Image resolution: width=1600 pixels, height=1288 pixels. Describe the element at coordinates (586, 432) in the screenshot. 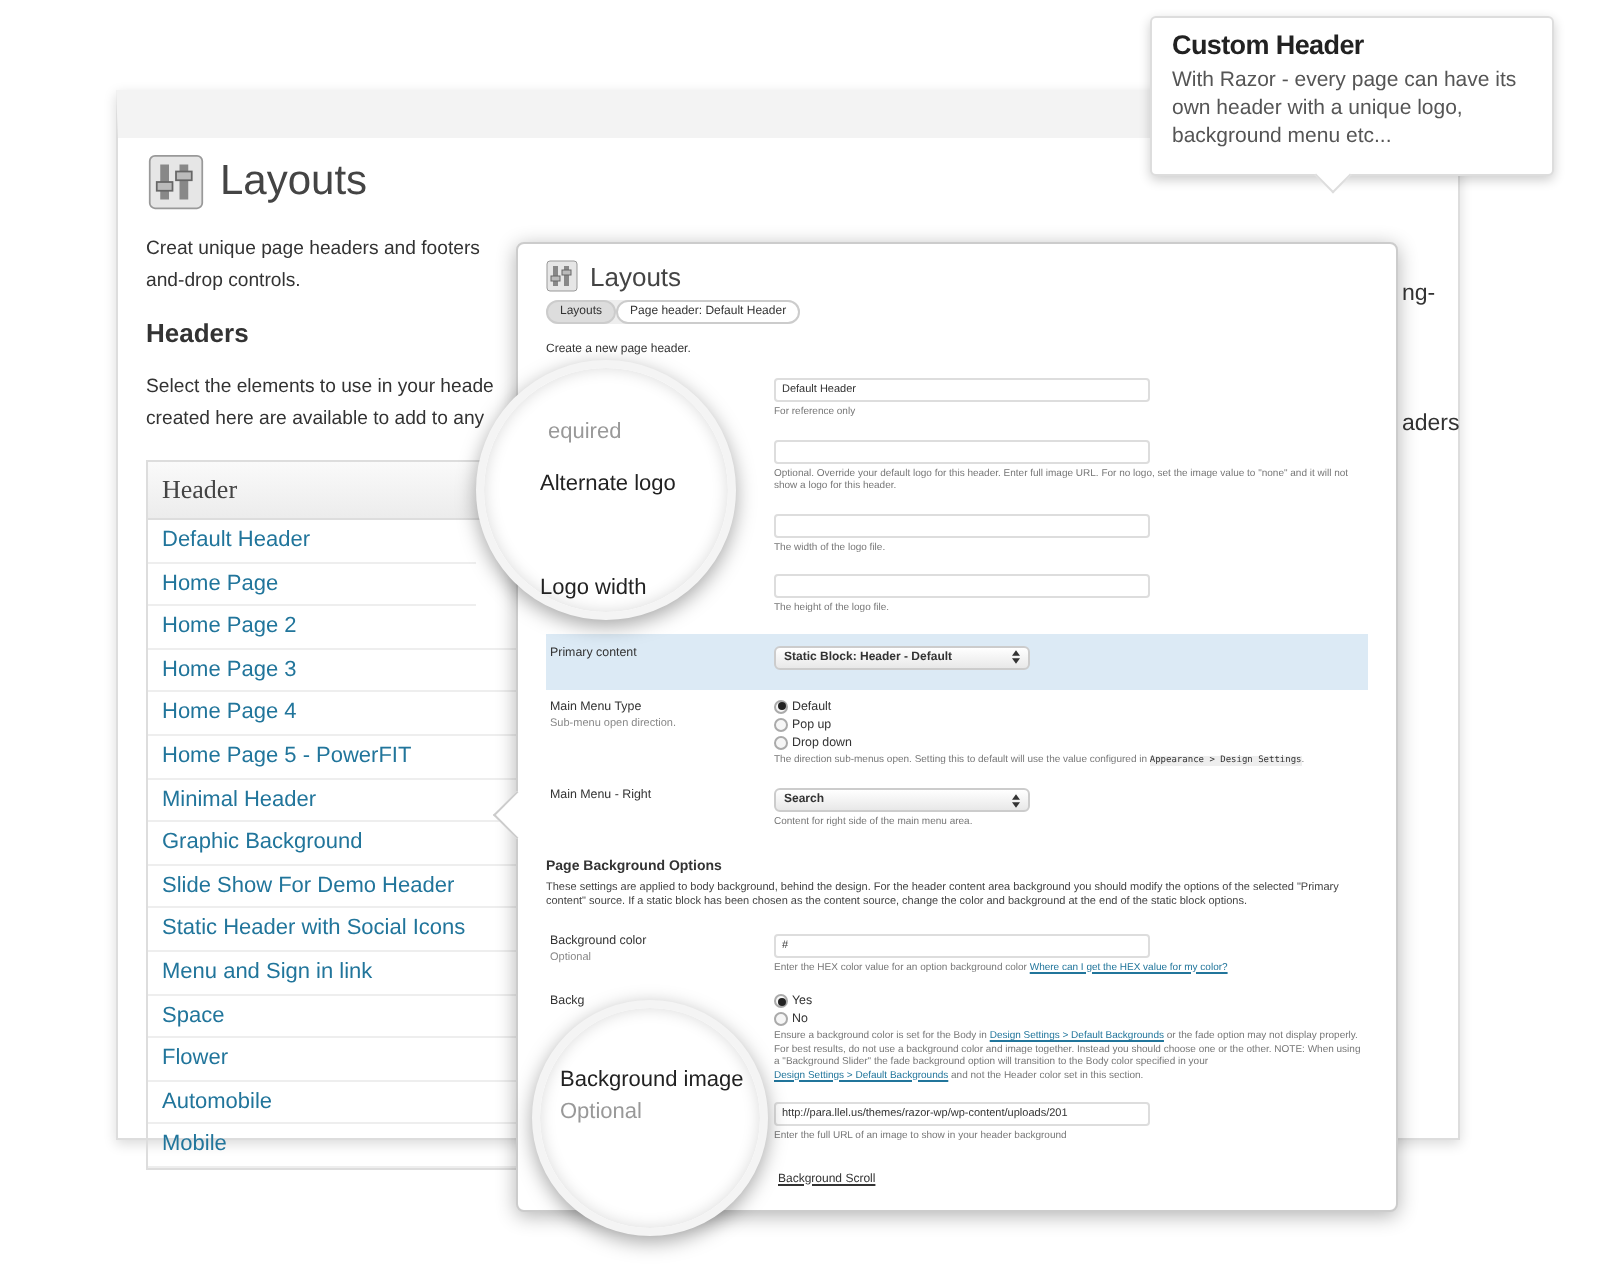

I see `magnified-label: equired` at that location.